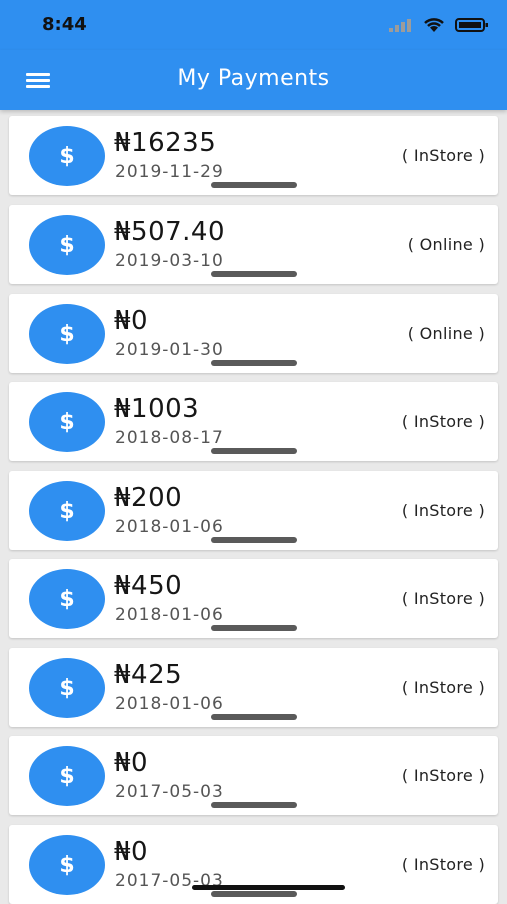  Describe the element at coordinates (253, 25) in the screenshot. I see `status-bar: 8:44` at that location.